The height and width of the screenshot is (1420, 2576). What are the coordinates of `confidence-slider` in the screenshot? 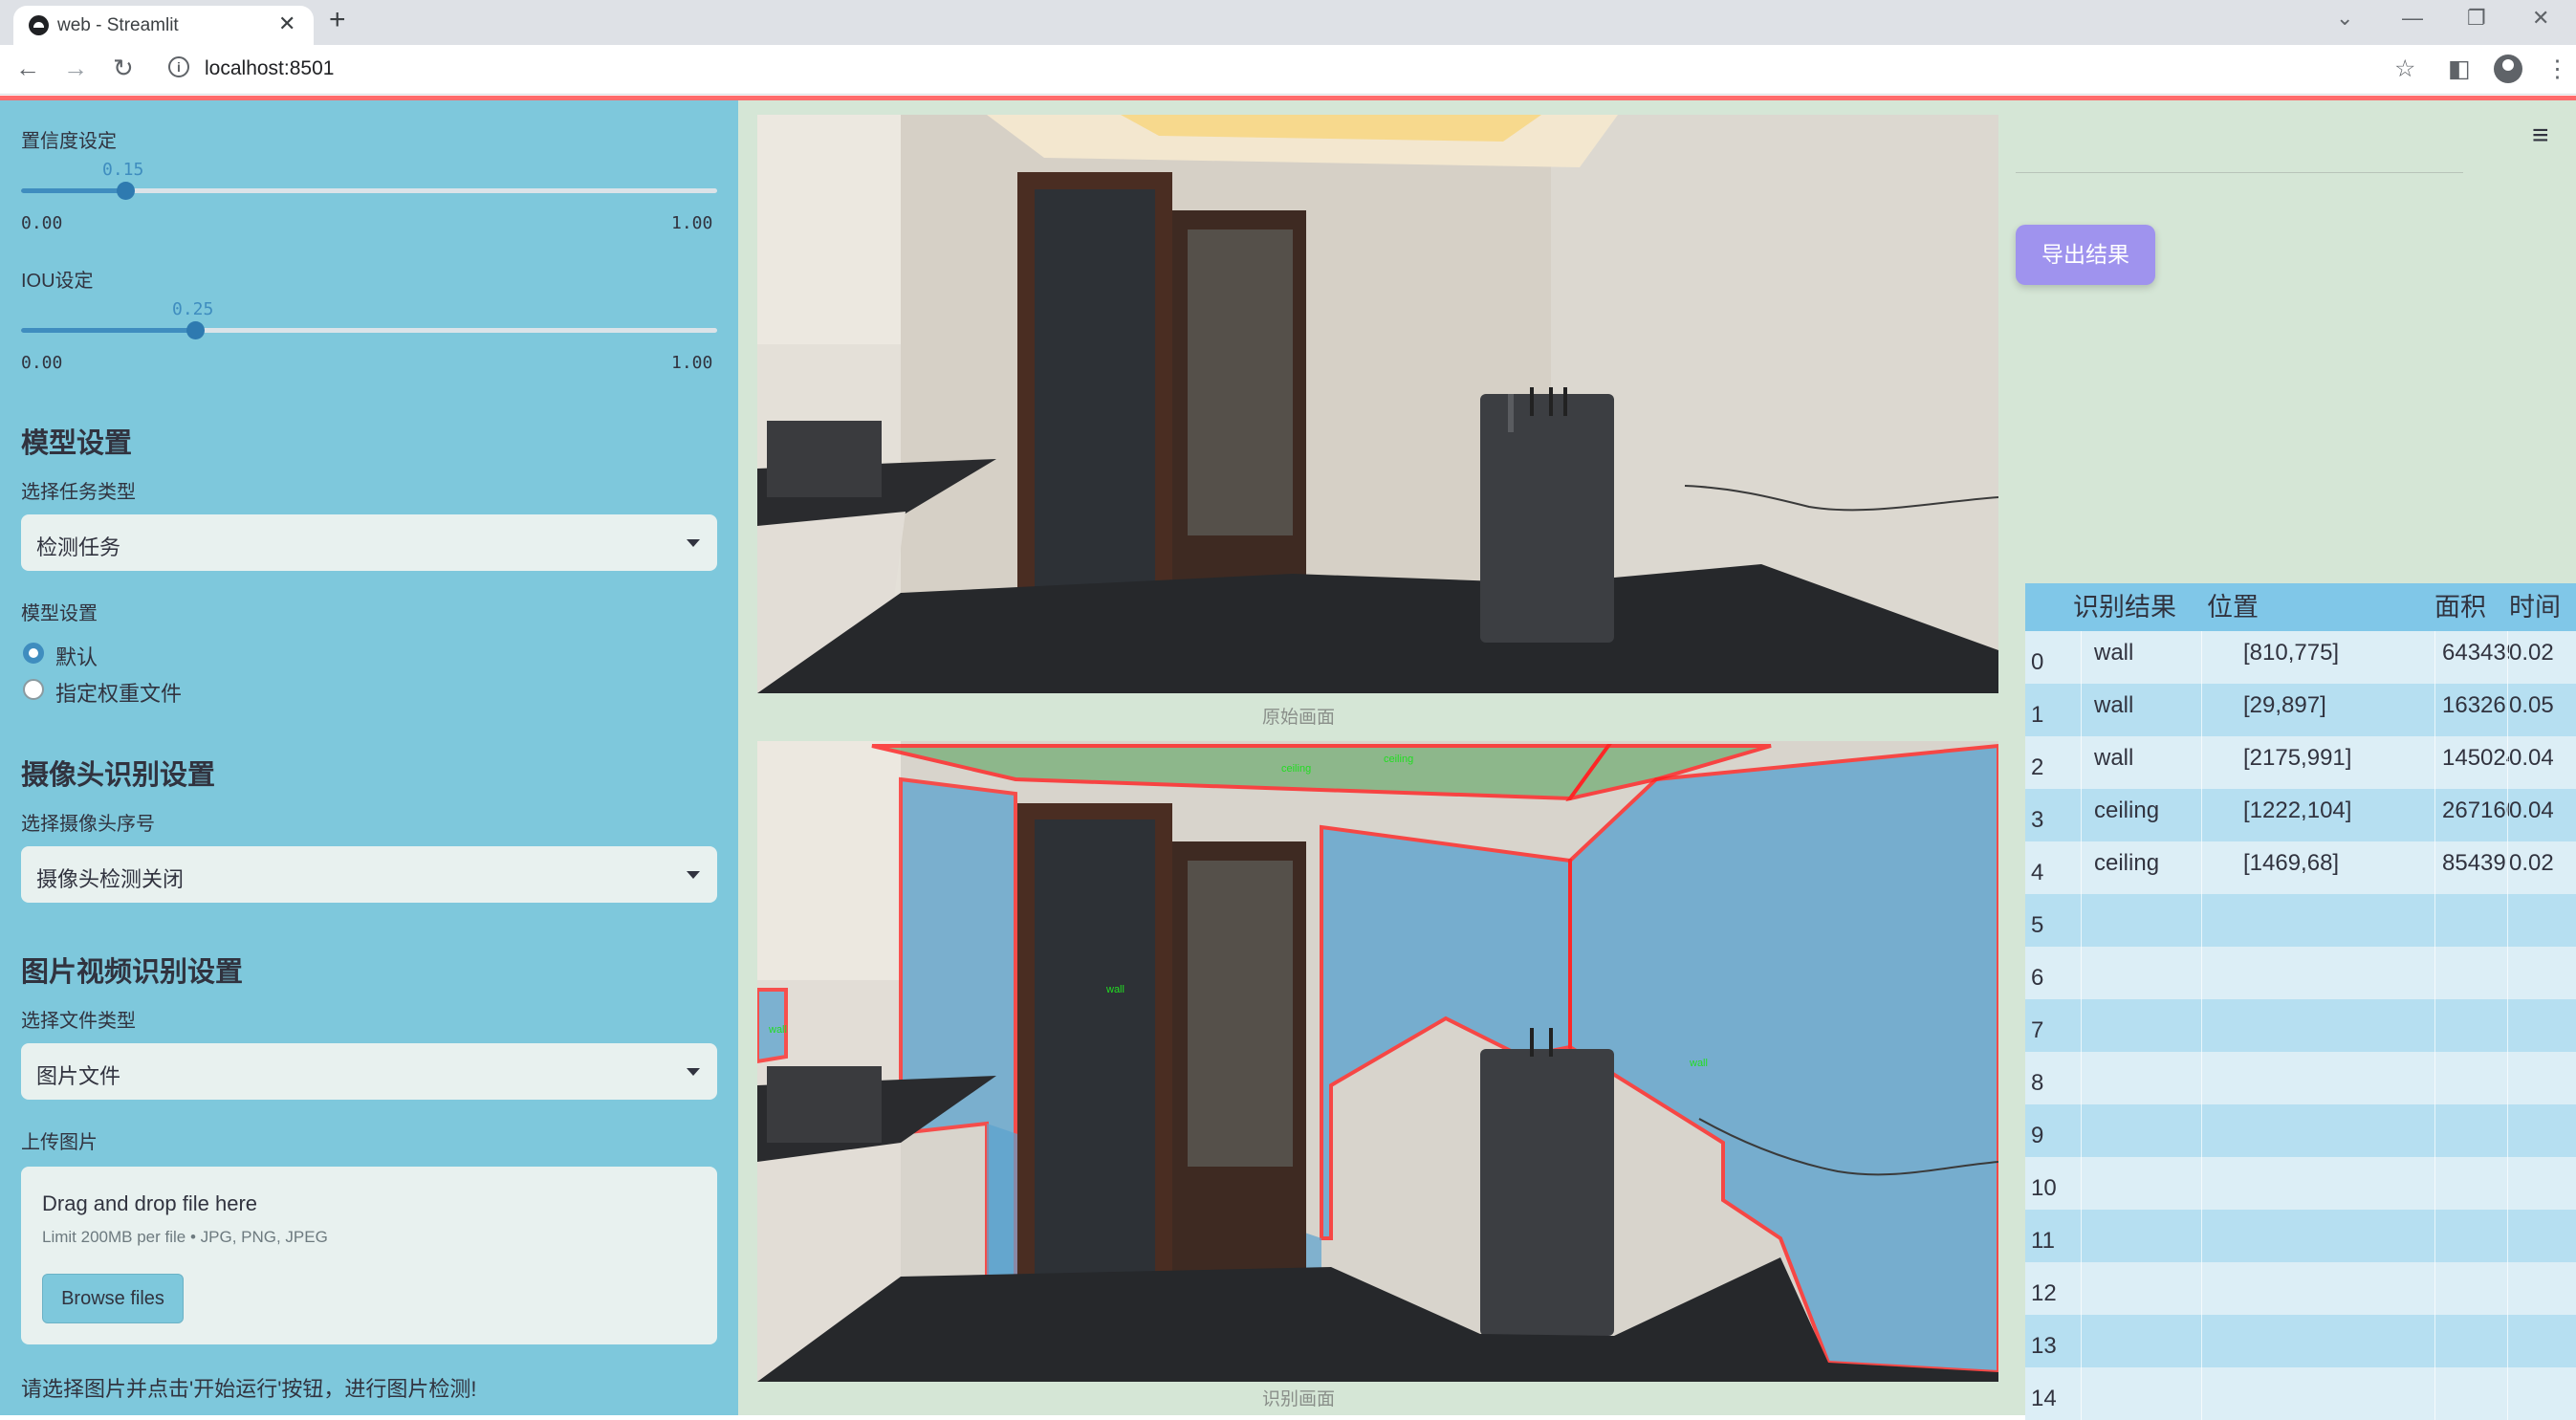 It's located at (369, 191).